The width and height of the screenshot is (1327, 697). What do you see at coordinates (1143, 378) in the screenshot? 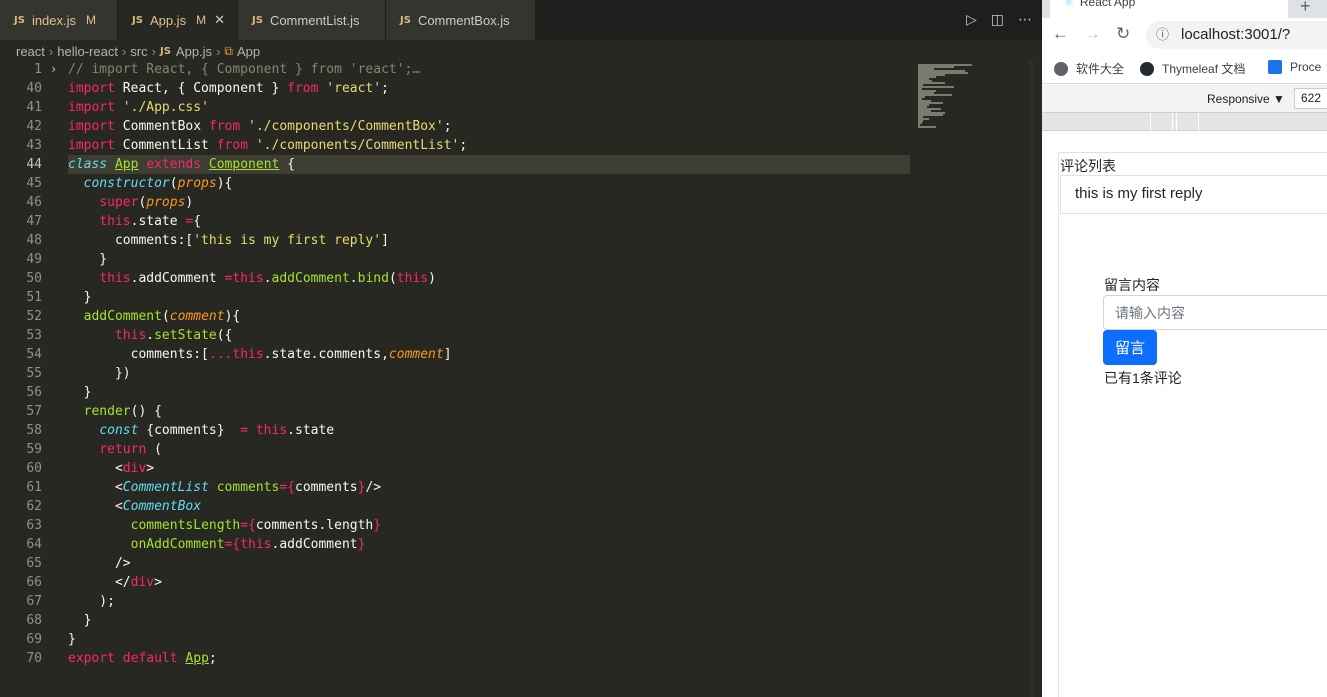
I see `comment-count: 已有1条评论` at bounding box center [1143, 378].